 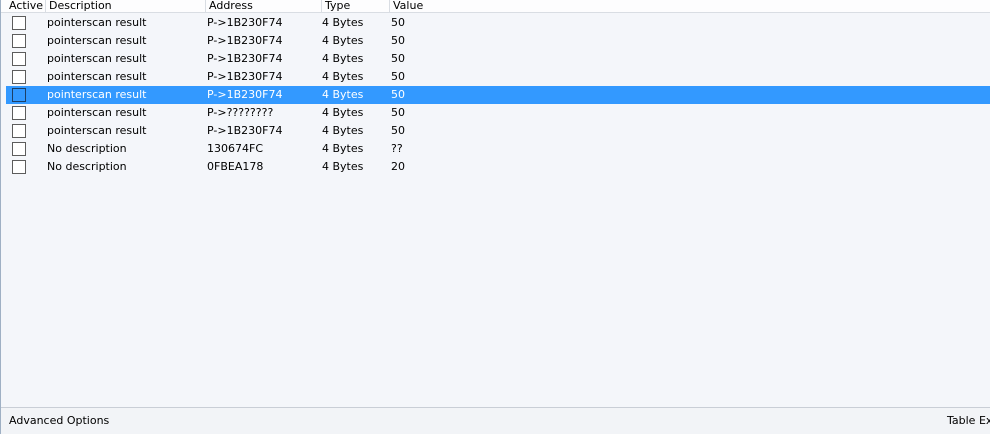 I want to click on row-value: ??, so click(x=397, y=148).